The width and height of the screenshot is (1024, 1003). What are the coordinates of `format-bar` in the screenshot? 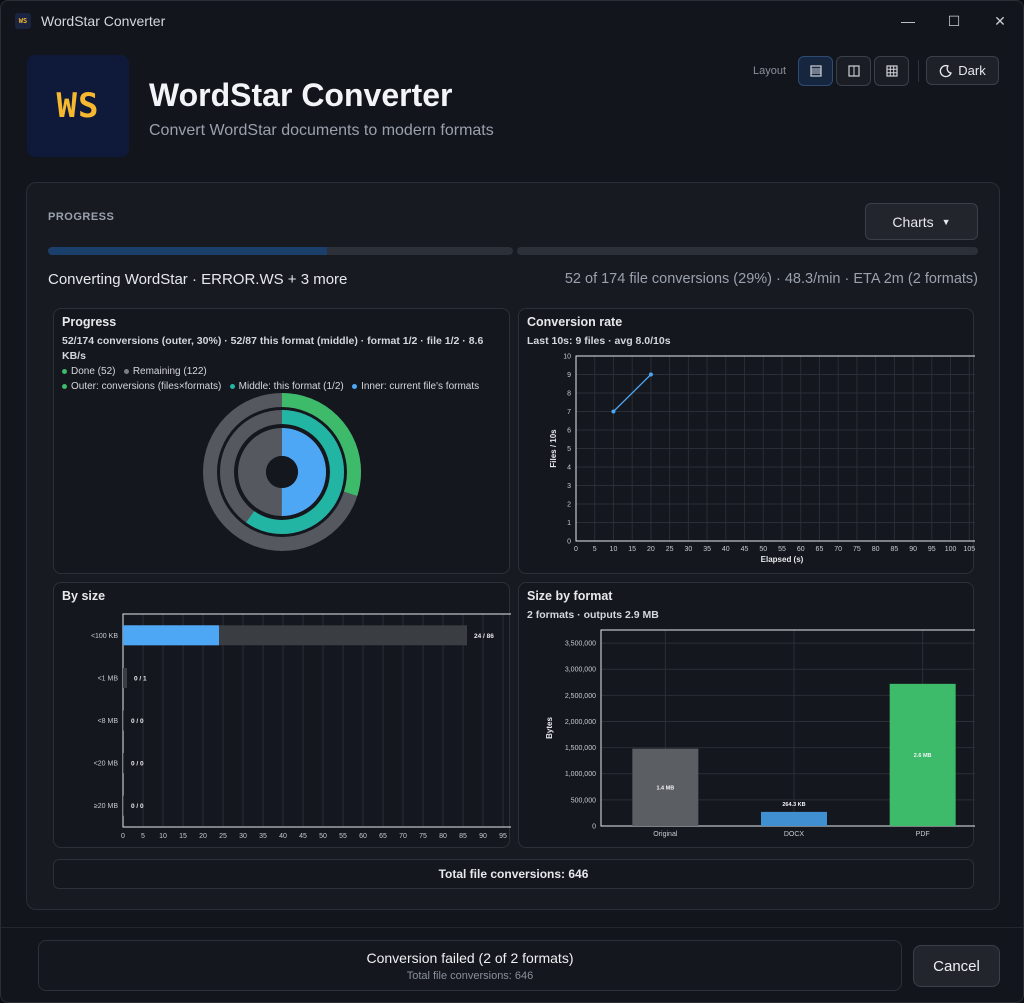 It's located at (794, 818).